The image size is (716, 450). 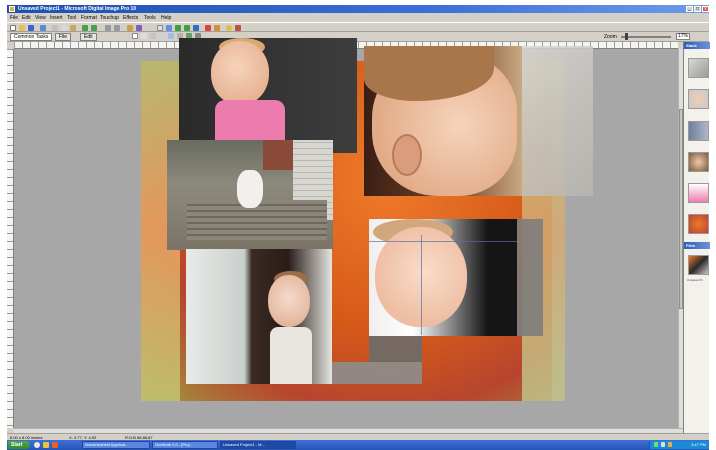 I want to click on menu-tool: Tool, so click(x=71, y=18).